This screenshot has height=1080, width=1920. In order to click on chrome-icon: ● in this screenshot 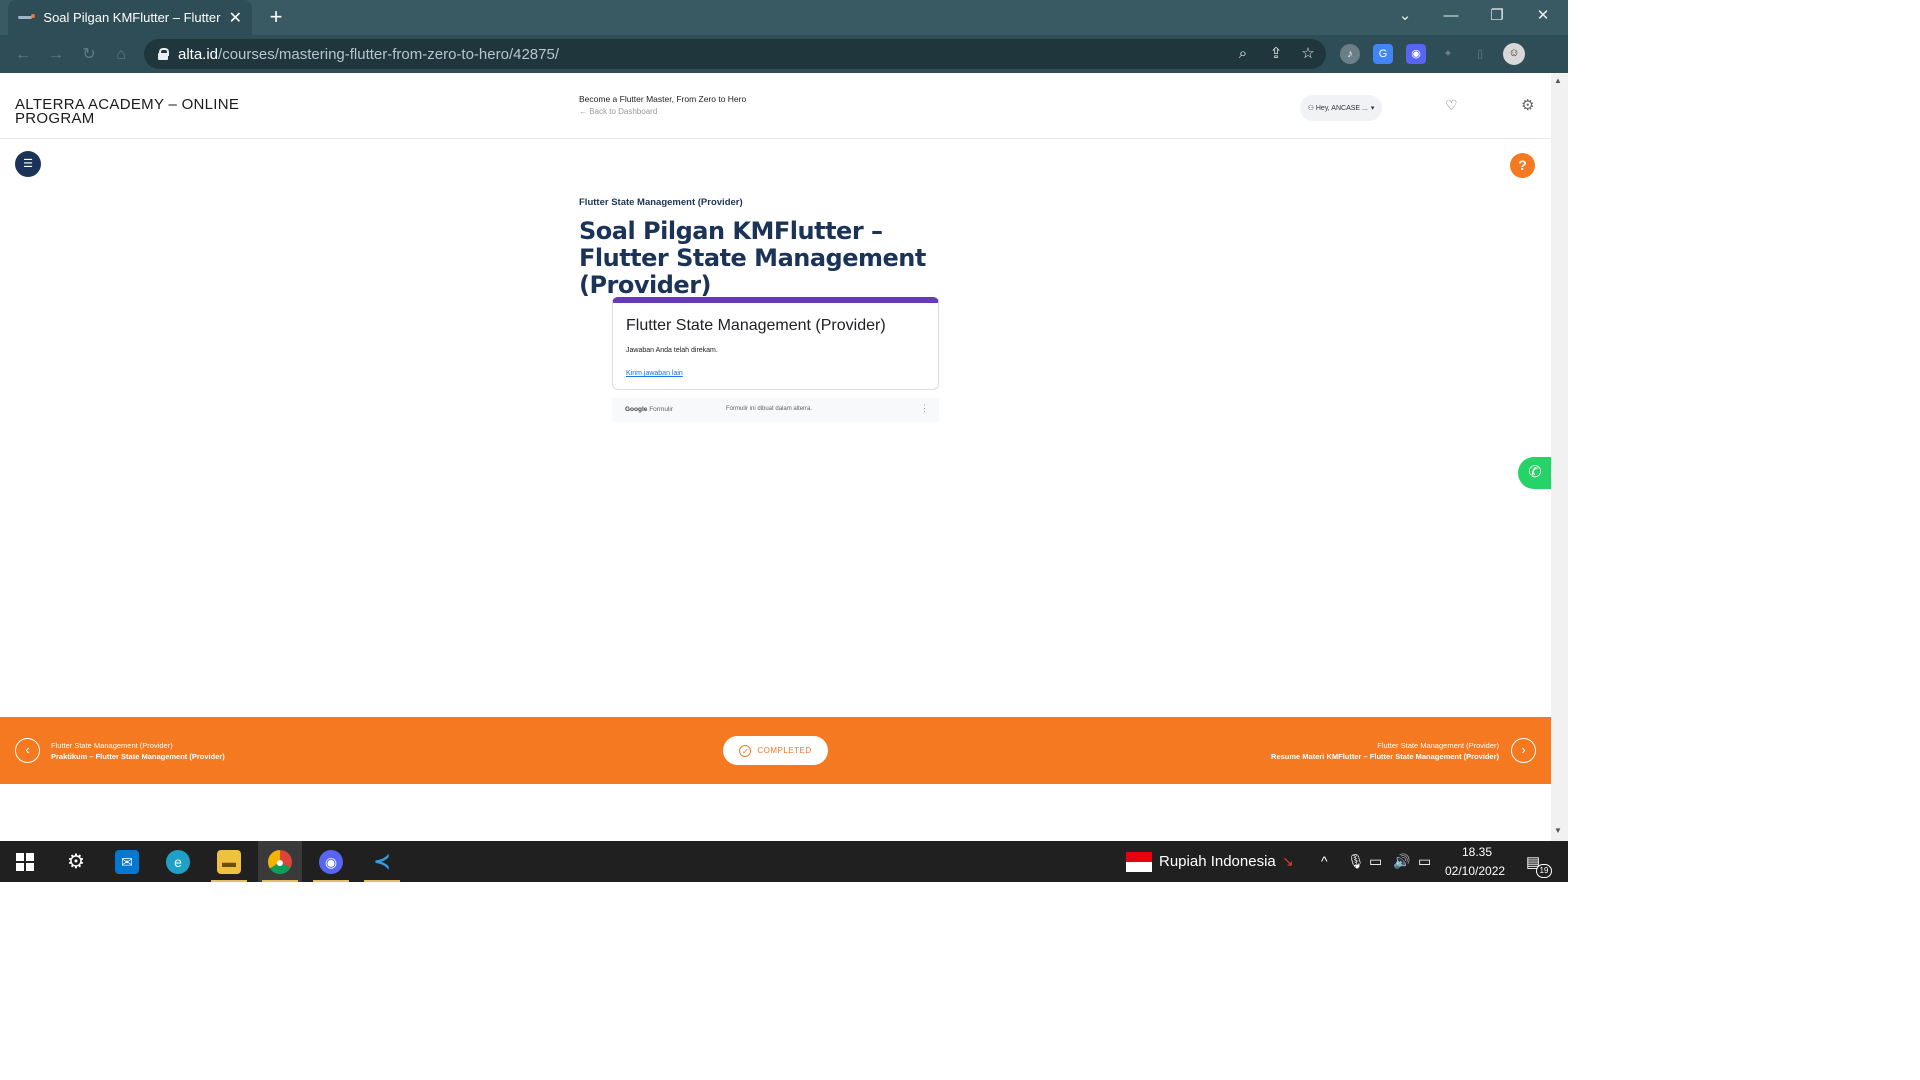, I will do `click(280, 861)`.